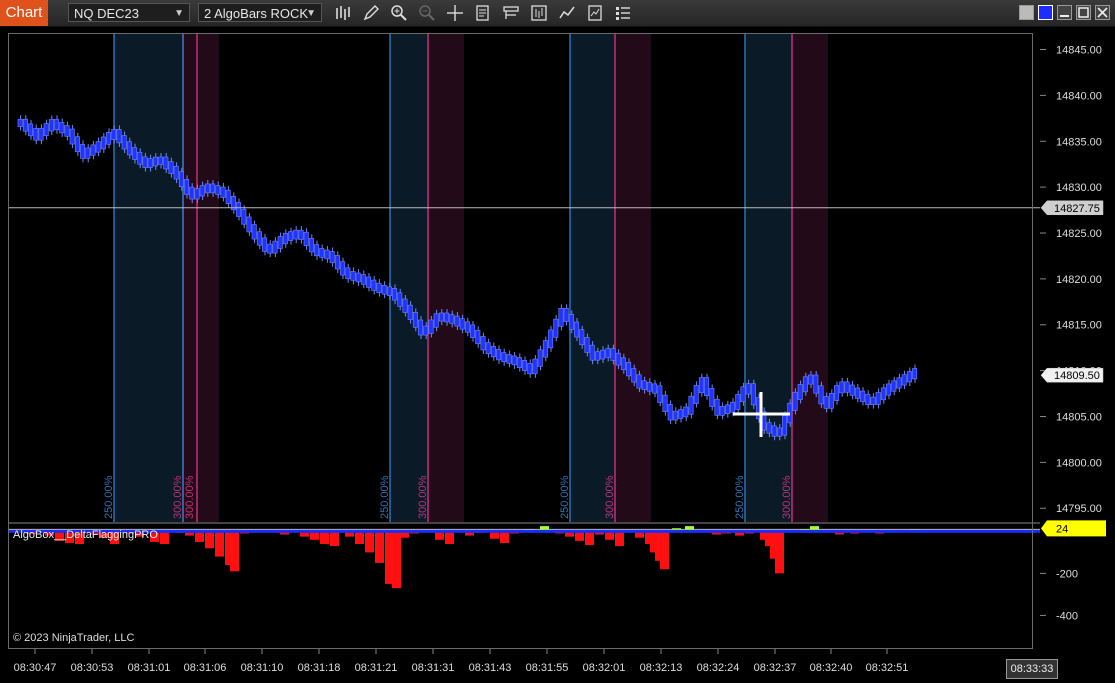 This screenshot has height=683, width=1115. What do you see at coordinates (455, 13) in the screenshot?
I see `crosshair-icon` at bounding box center [455, 13].